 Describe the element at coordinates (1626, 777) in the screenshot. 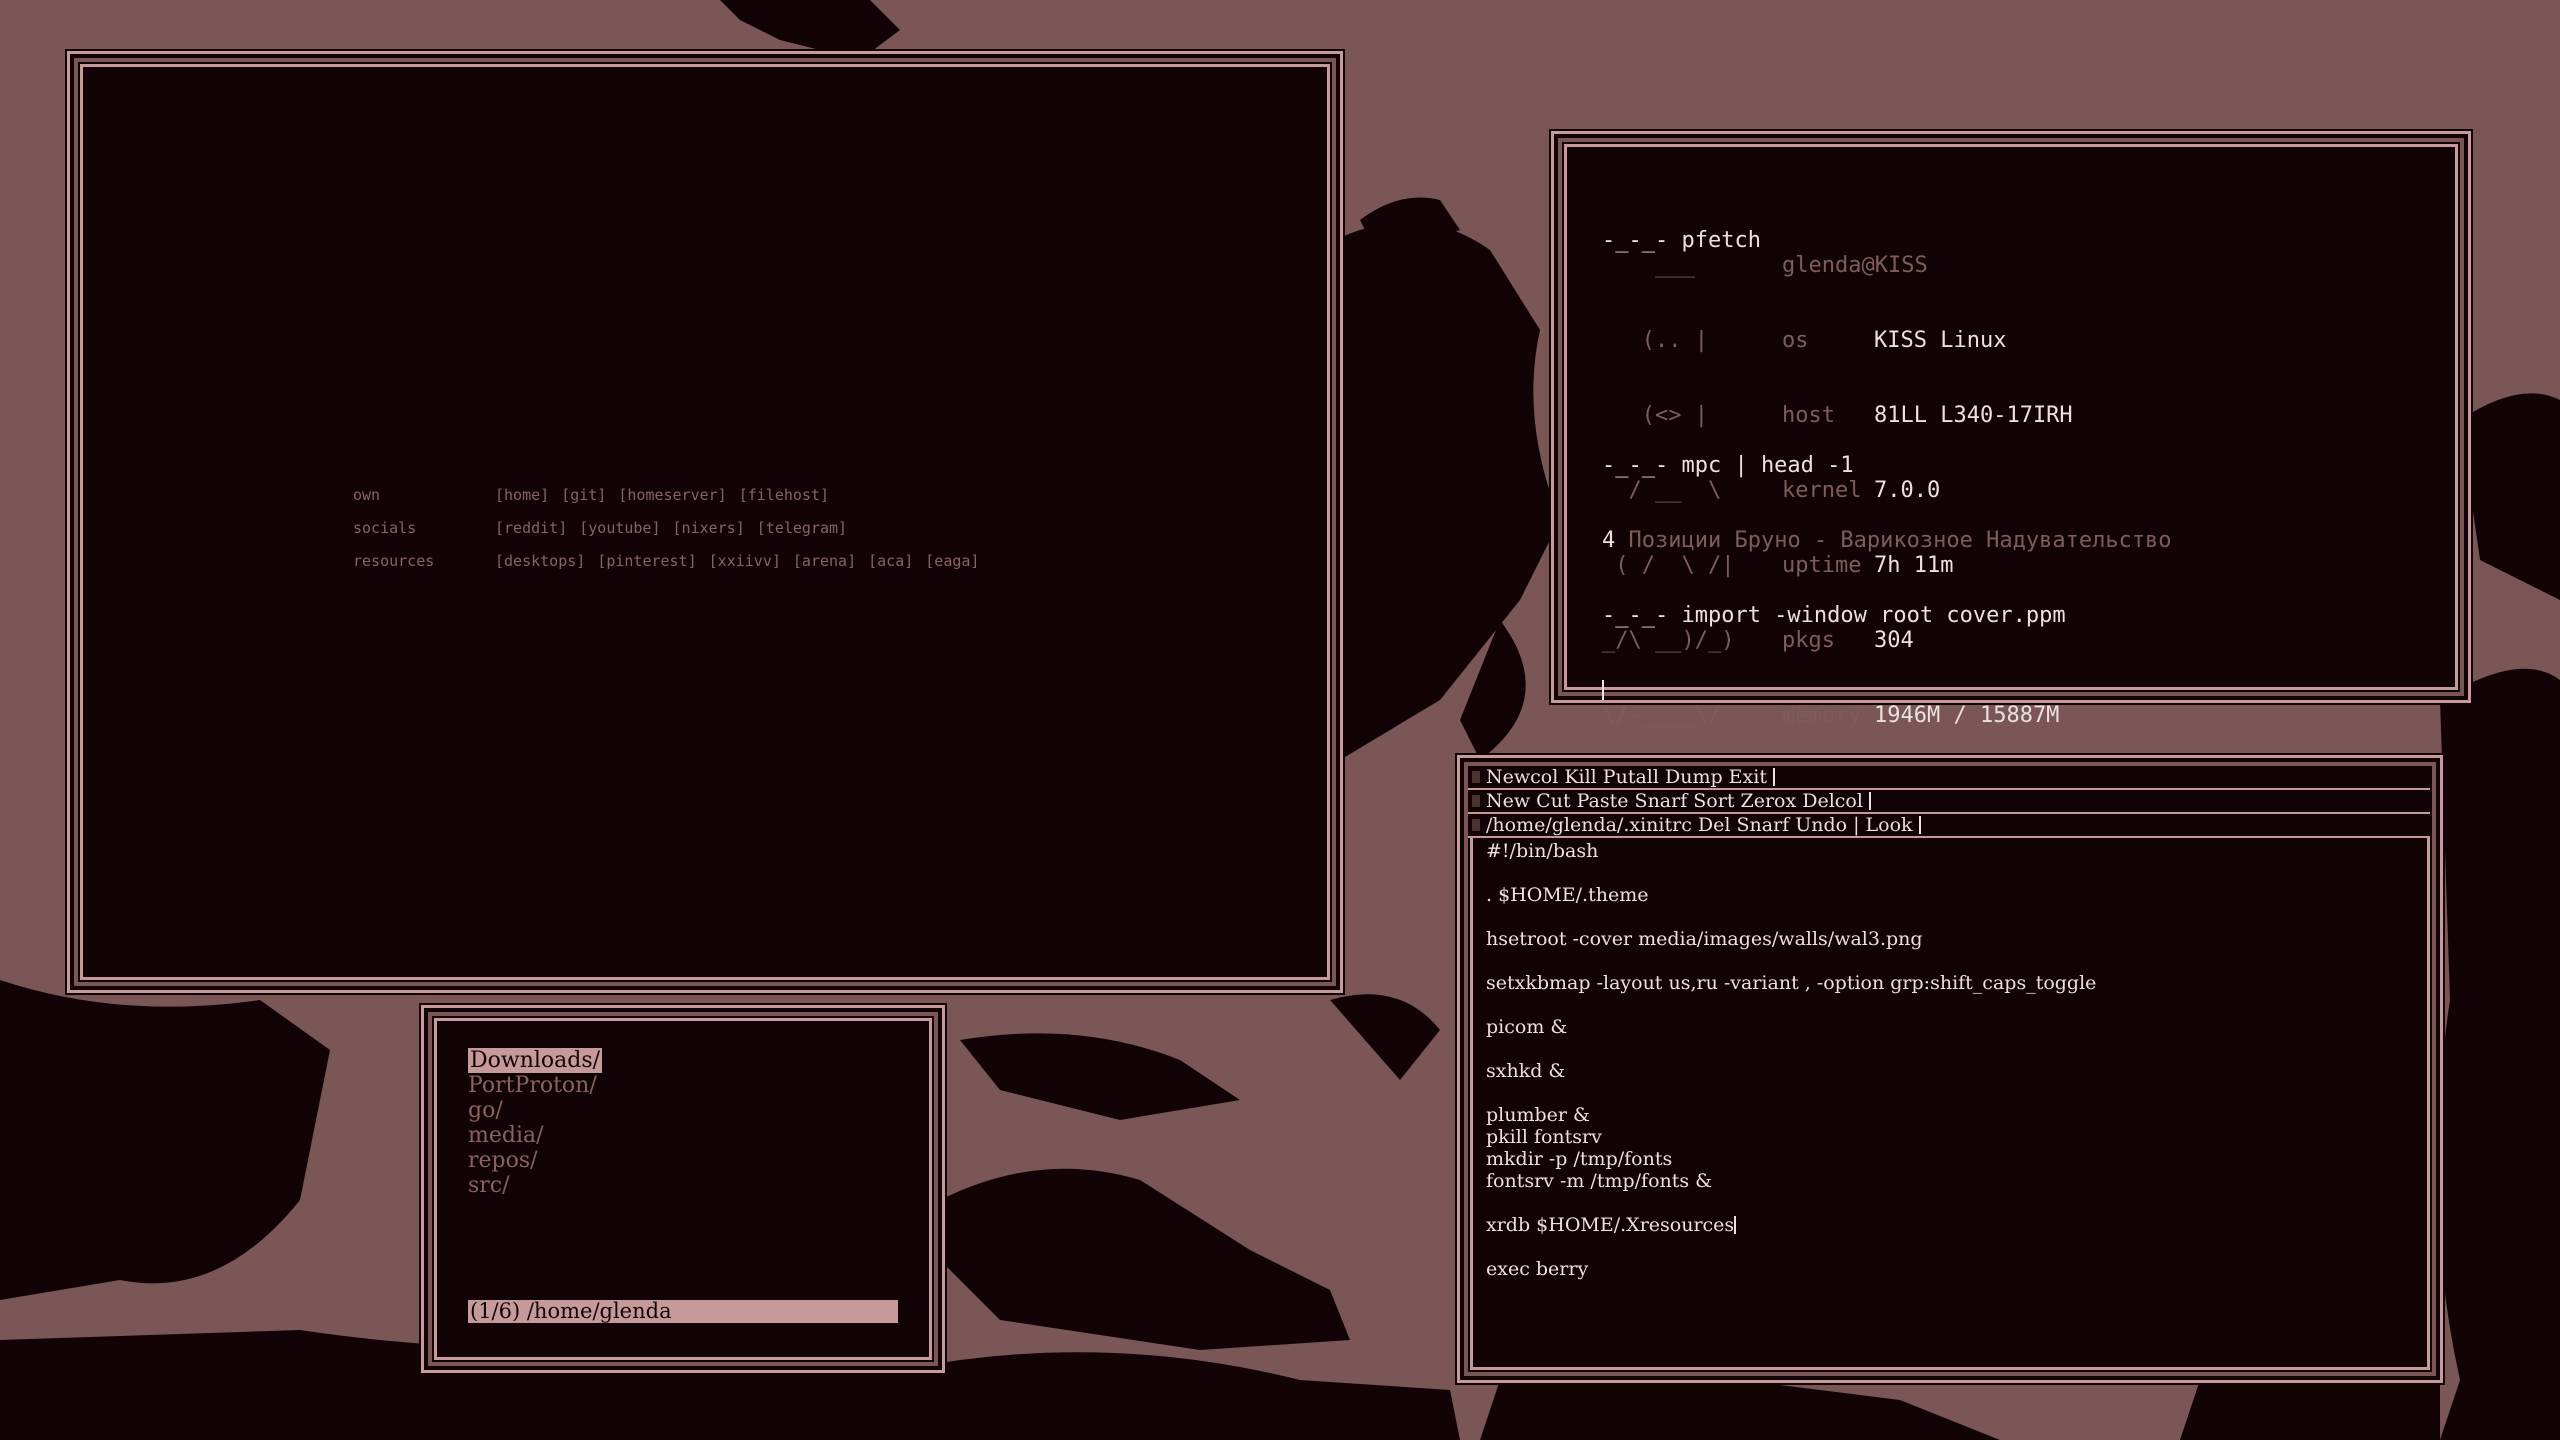

I see `tag-text: Newcol Kill Putall Dump Exit` at that location.